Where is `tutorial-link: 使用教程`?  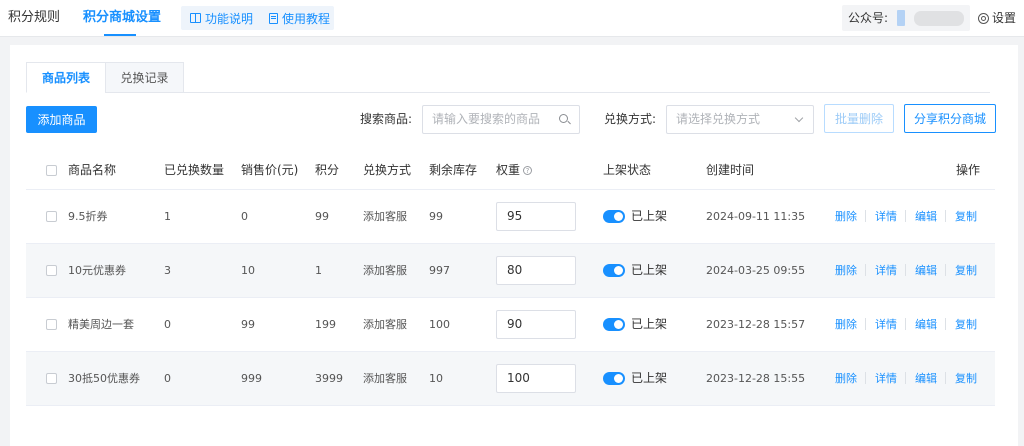 tutorial-link: 使用教程 is located at coordinates (299, 18).